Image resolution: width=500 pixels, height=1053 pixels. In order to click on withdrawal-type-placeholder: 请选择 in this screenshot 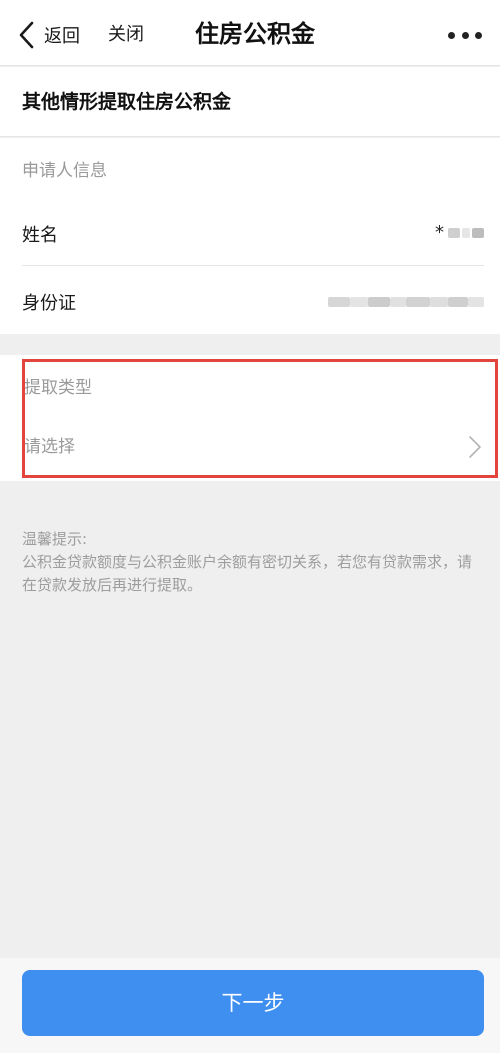, I will do `click(49, 447)`.